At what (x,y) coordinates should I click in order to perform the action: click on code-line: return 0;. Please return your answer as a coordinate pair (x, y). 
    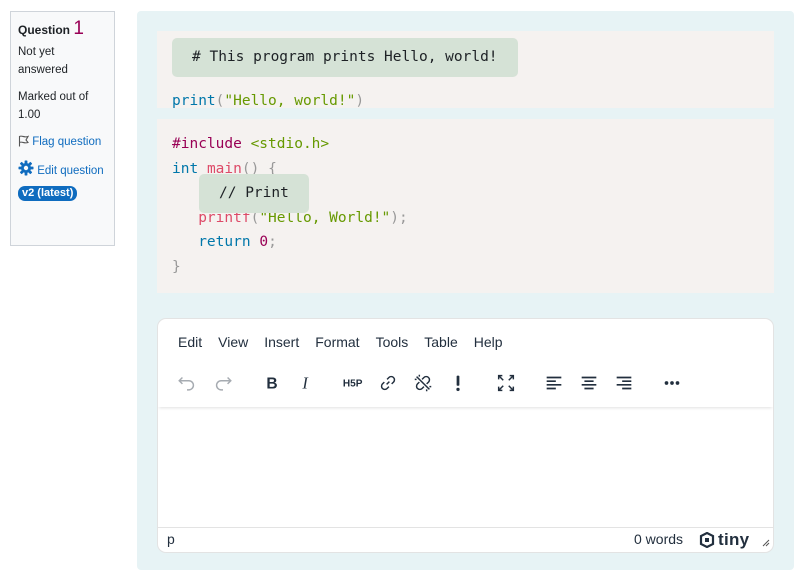
    Looking at the image, I should click on (224, 242).